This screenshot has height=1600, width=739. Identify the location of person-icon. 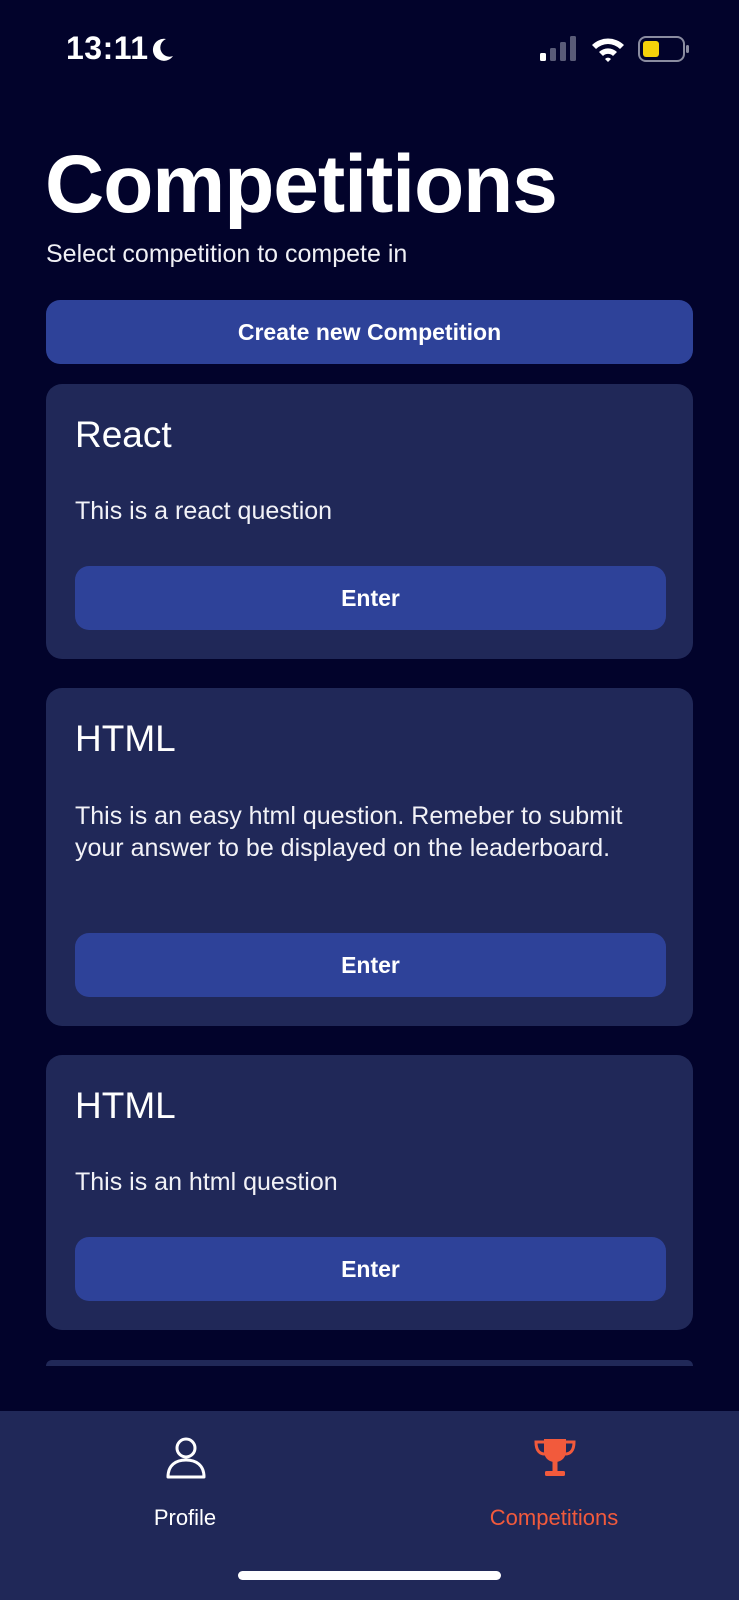
(186, 1458).